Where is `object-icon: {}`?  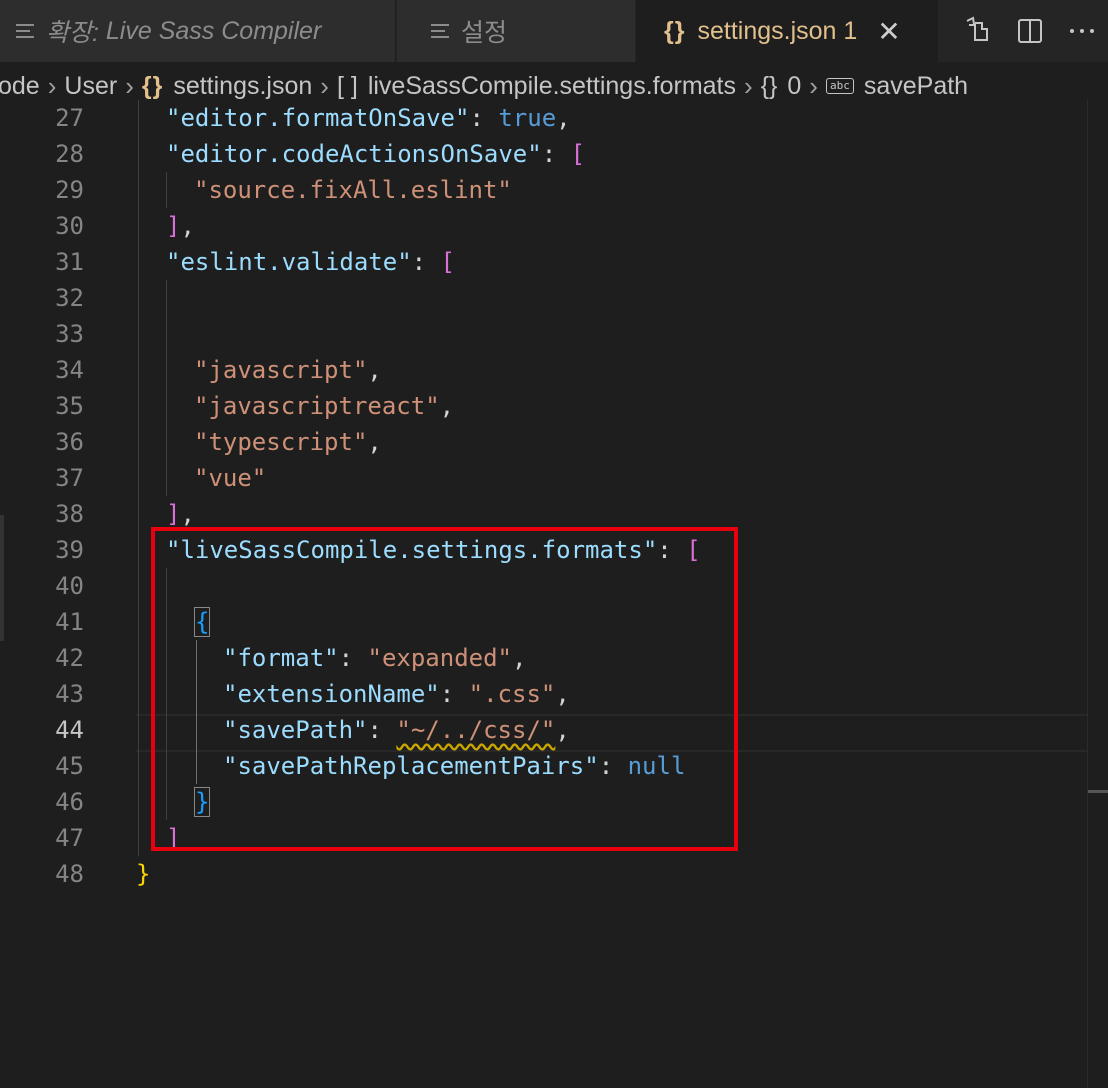
object-icon: {} is located at coordinates (769, 85).